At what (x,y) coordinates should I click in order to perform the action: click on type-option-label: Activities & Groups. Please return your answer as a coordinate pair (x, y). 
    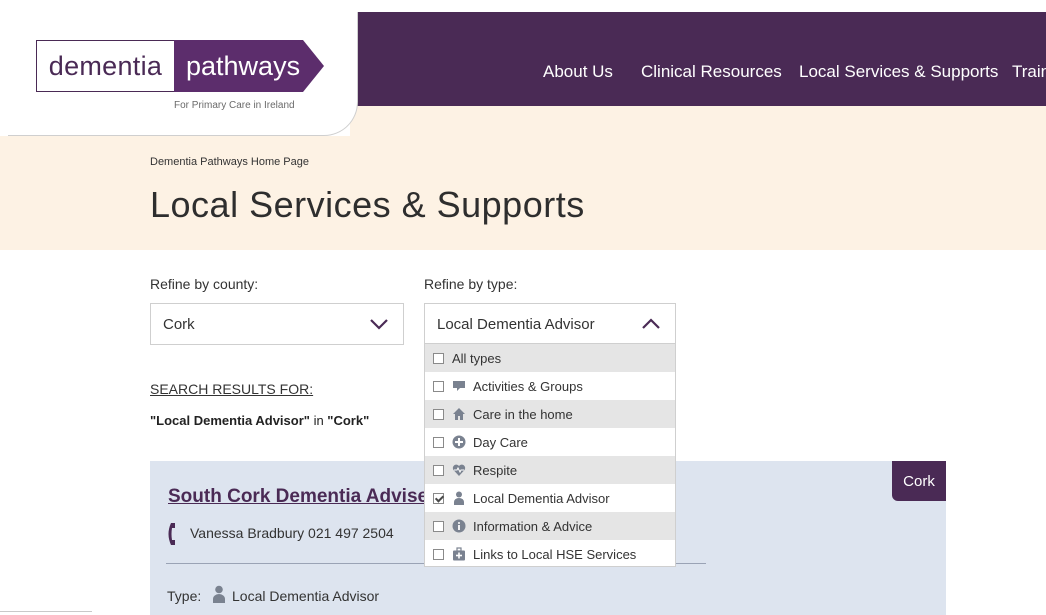
    Looking at the image, I should click on (528, 386).